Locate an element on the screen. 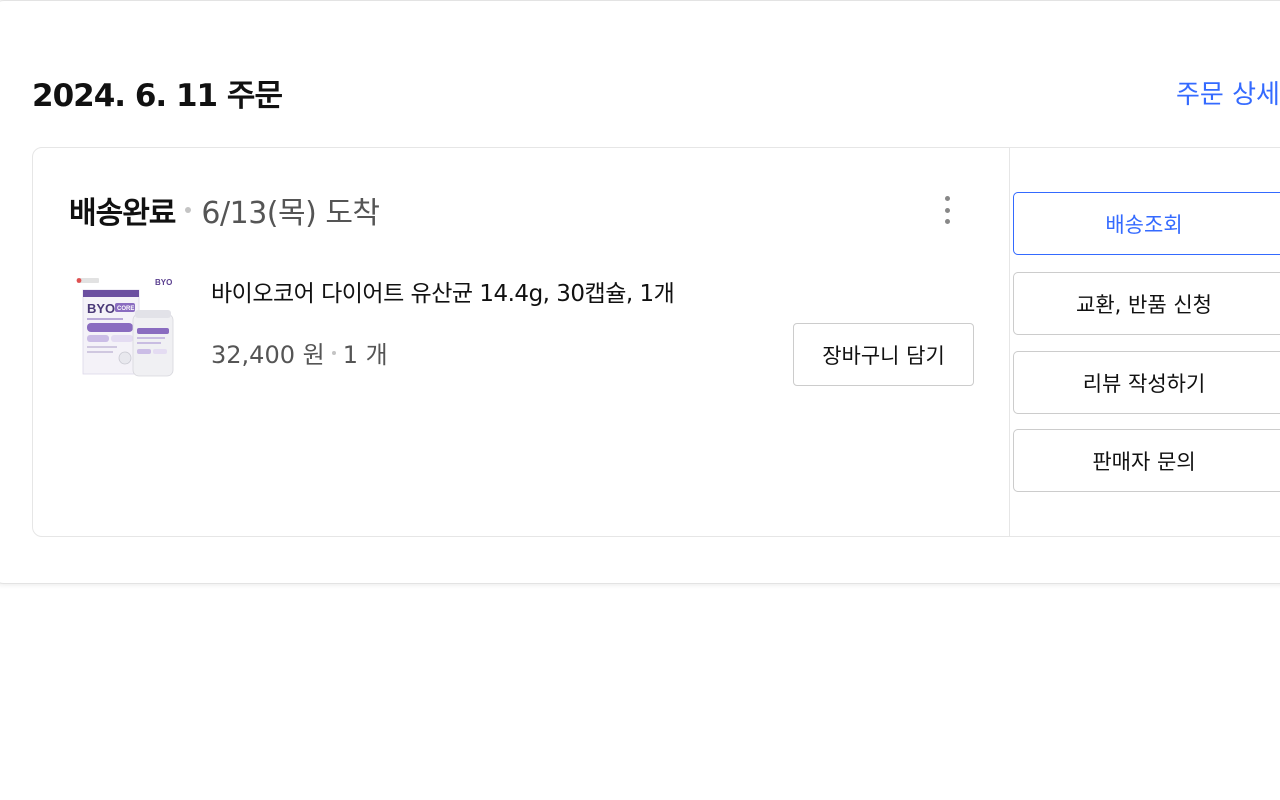  price-line: 32,400 원 1 개 is located at coordinates (299, 352).